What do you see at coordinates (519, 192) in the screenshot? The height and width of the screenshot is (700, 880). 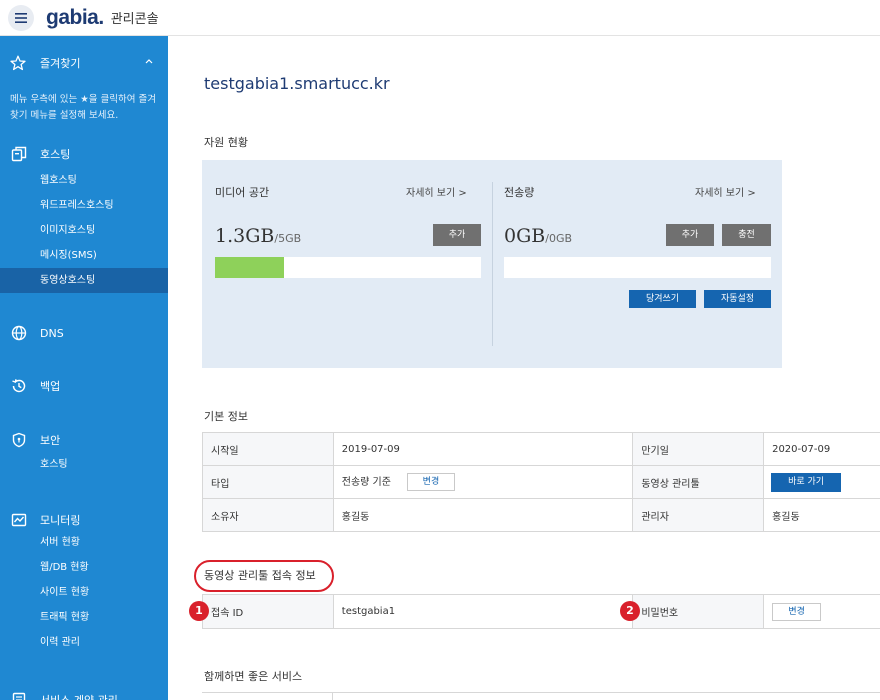 I see `transfer-title: 전송량` at bounding box center [519, 192].